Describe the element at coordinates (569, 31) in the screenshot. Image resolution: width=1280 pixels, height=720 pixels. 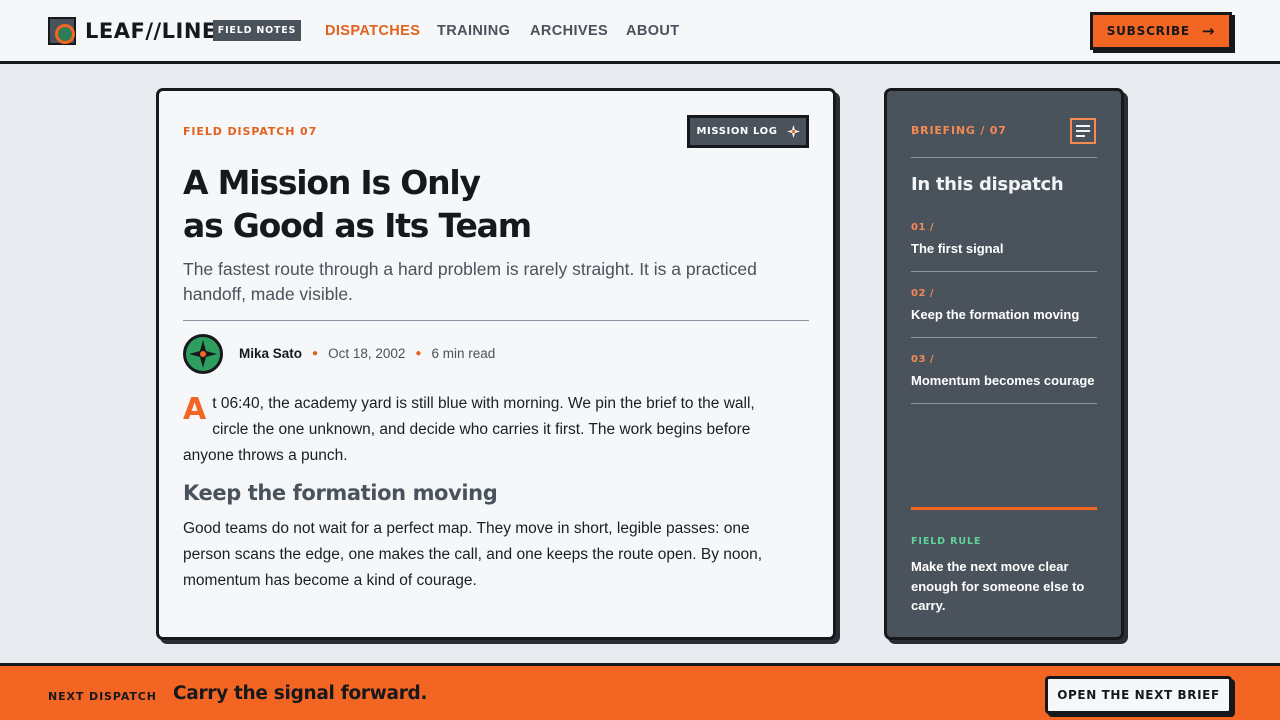
I see `nav-item-archives: ARCHIVES` at that location.